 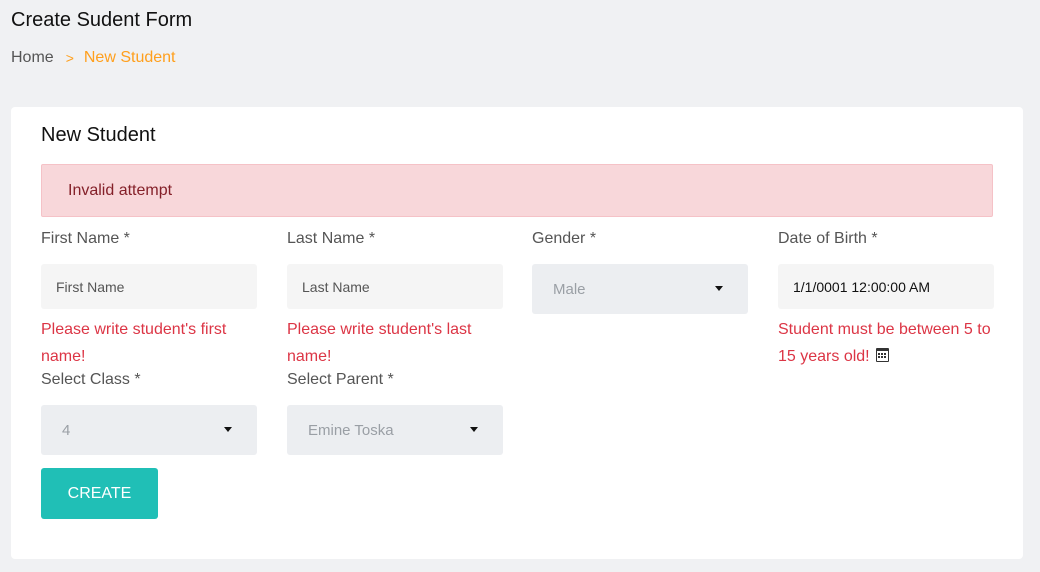 I want to click on parent-select: Emine Toska, so click(x=395, y=430).